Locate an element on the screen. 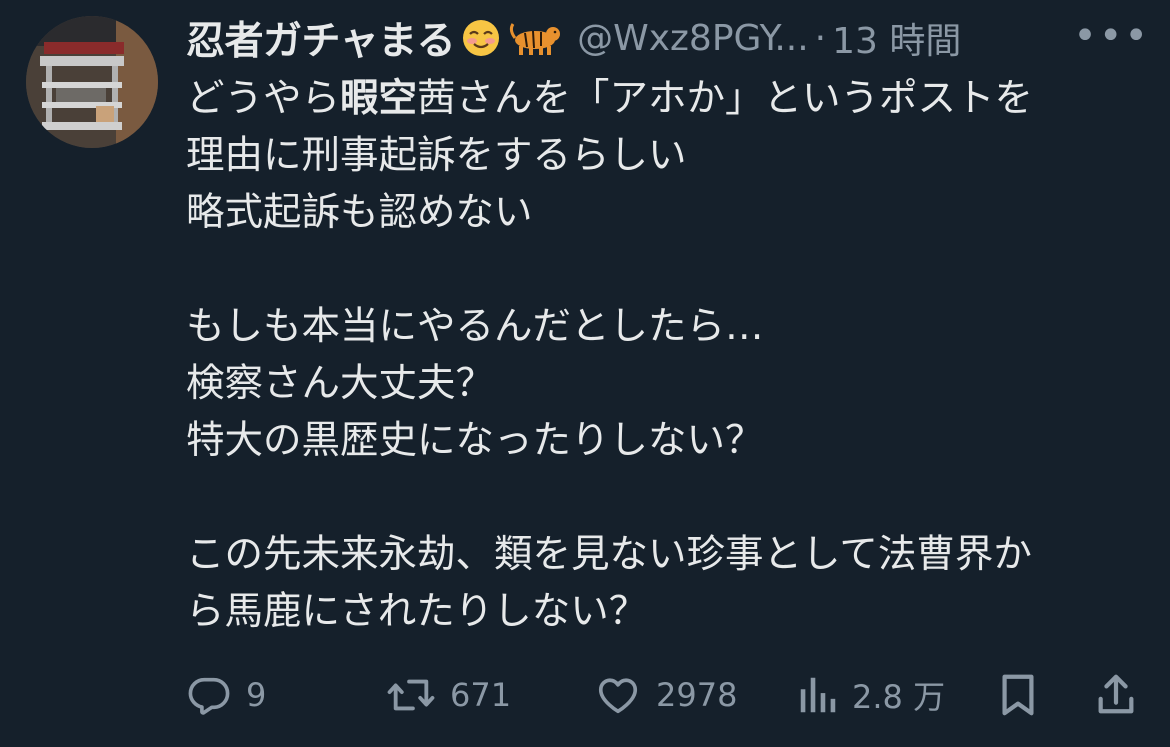  post-line-7: この先未来永劫、類を見ない珍事として法曹界か is located at coordinates (609, 554).